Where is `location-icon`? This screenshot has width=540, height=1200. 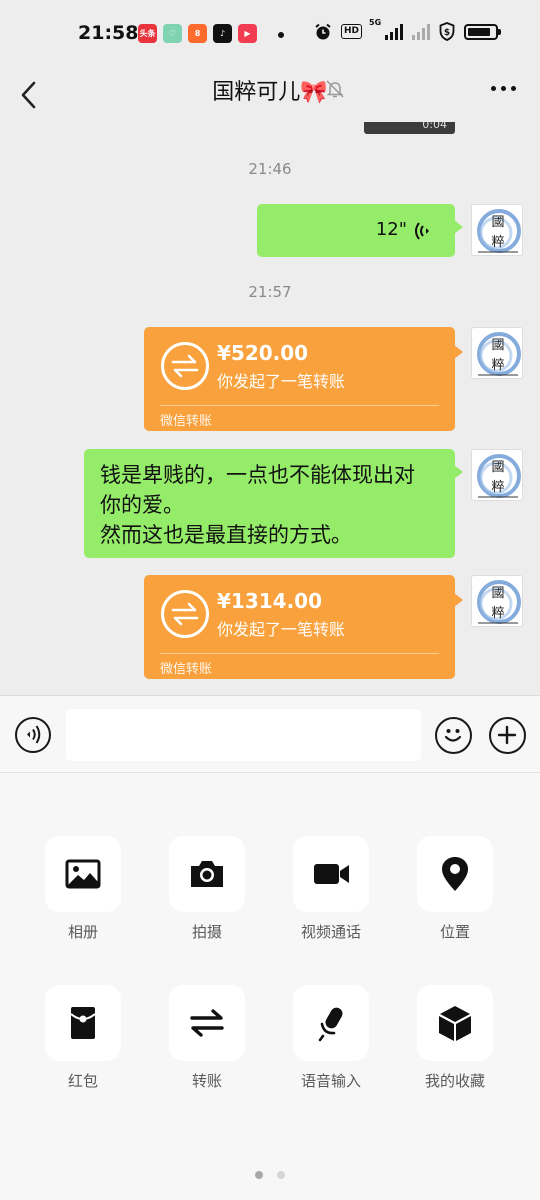 location-icon is located at coordinates (455, 874).